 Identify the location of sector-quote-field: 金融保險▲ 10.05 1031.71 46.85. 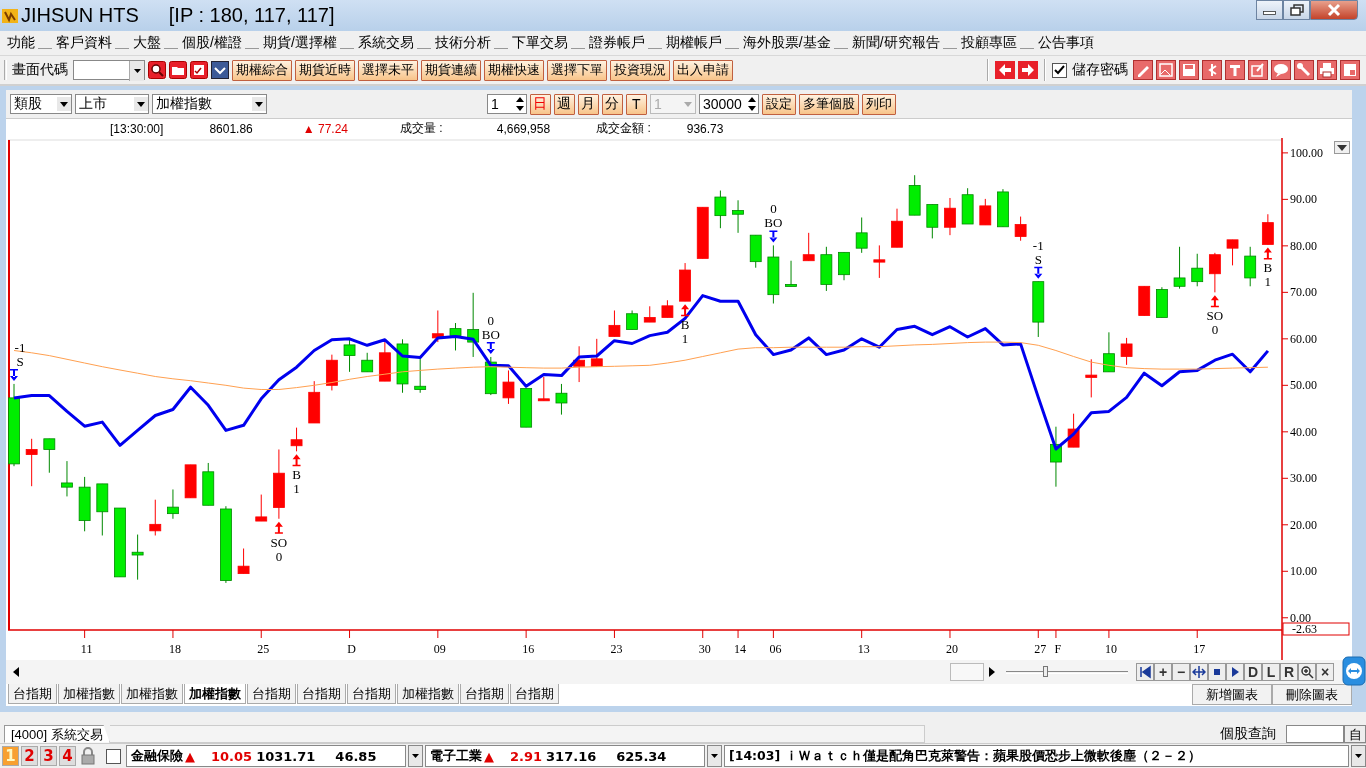
(266, 756).